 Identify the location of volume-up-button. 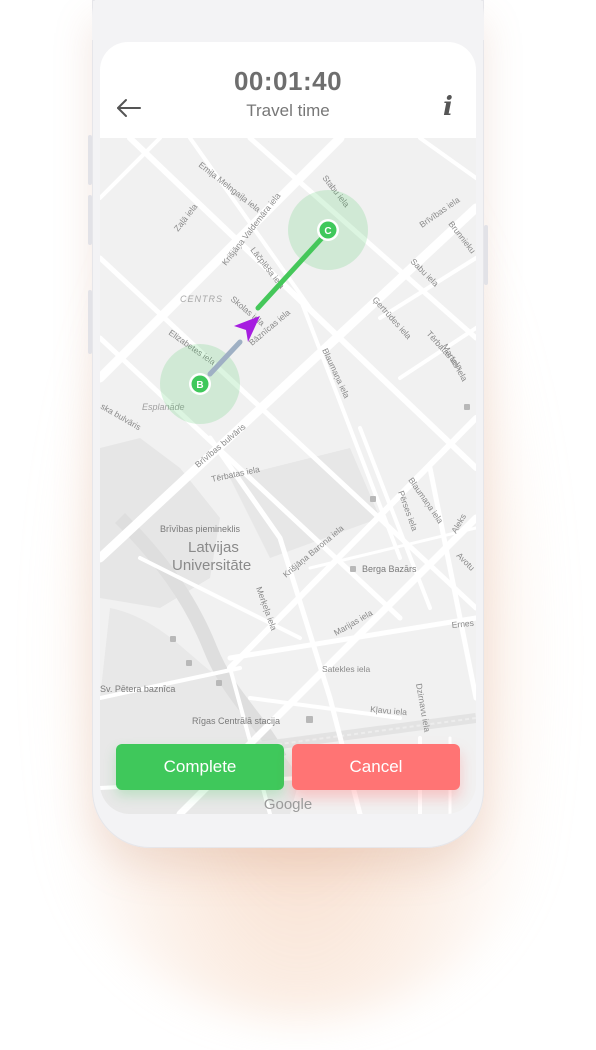
(90, 160).